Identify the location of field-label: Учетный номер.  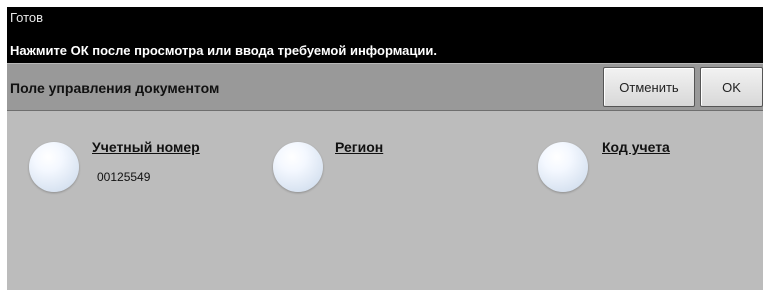
(146, 147).